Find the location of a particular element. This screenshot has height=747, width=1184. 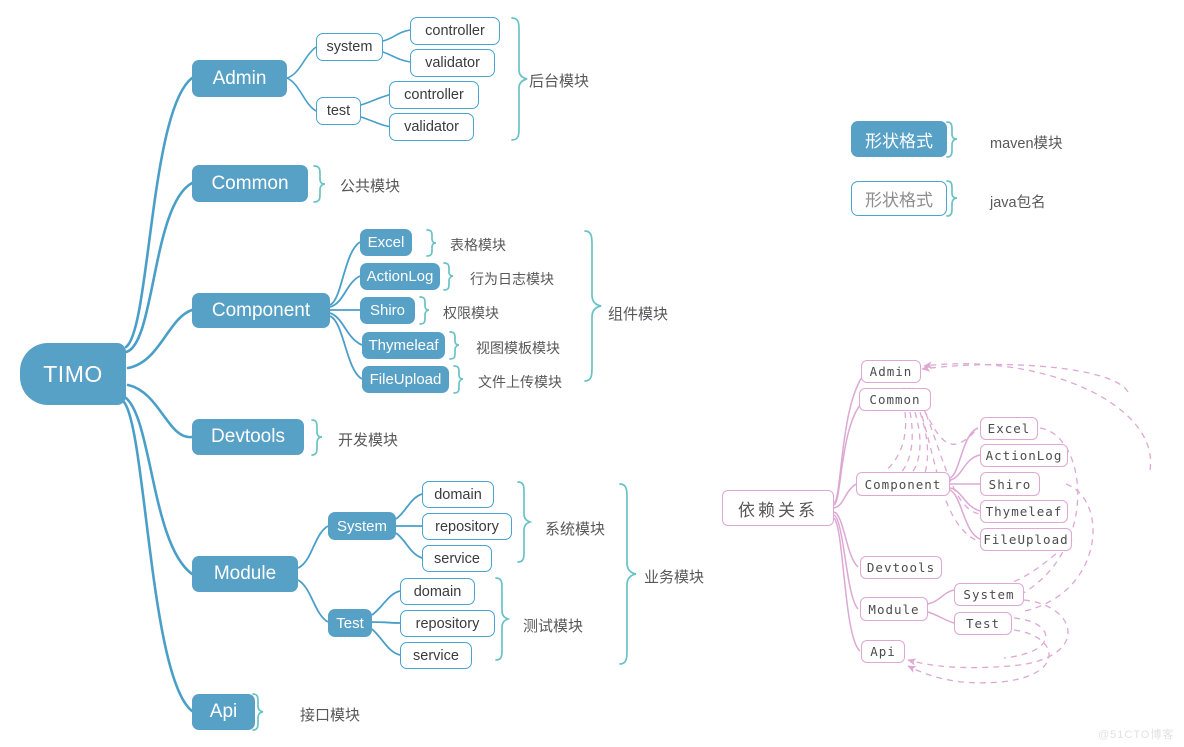

dependency-node-test-label: Test is located at coordinates (983, 623).